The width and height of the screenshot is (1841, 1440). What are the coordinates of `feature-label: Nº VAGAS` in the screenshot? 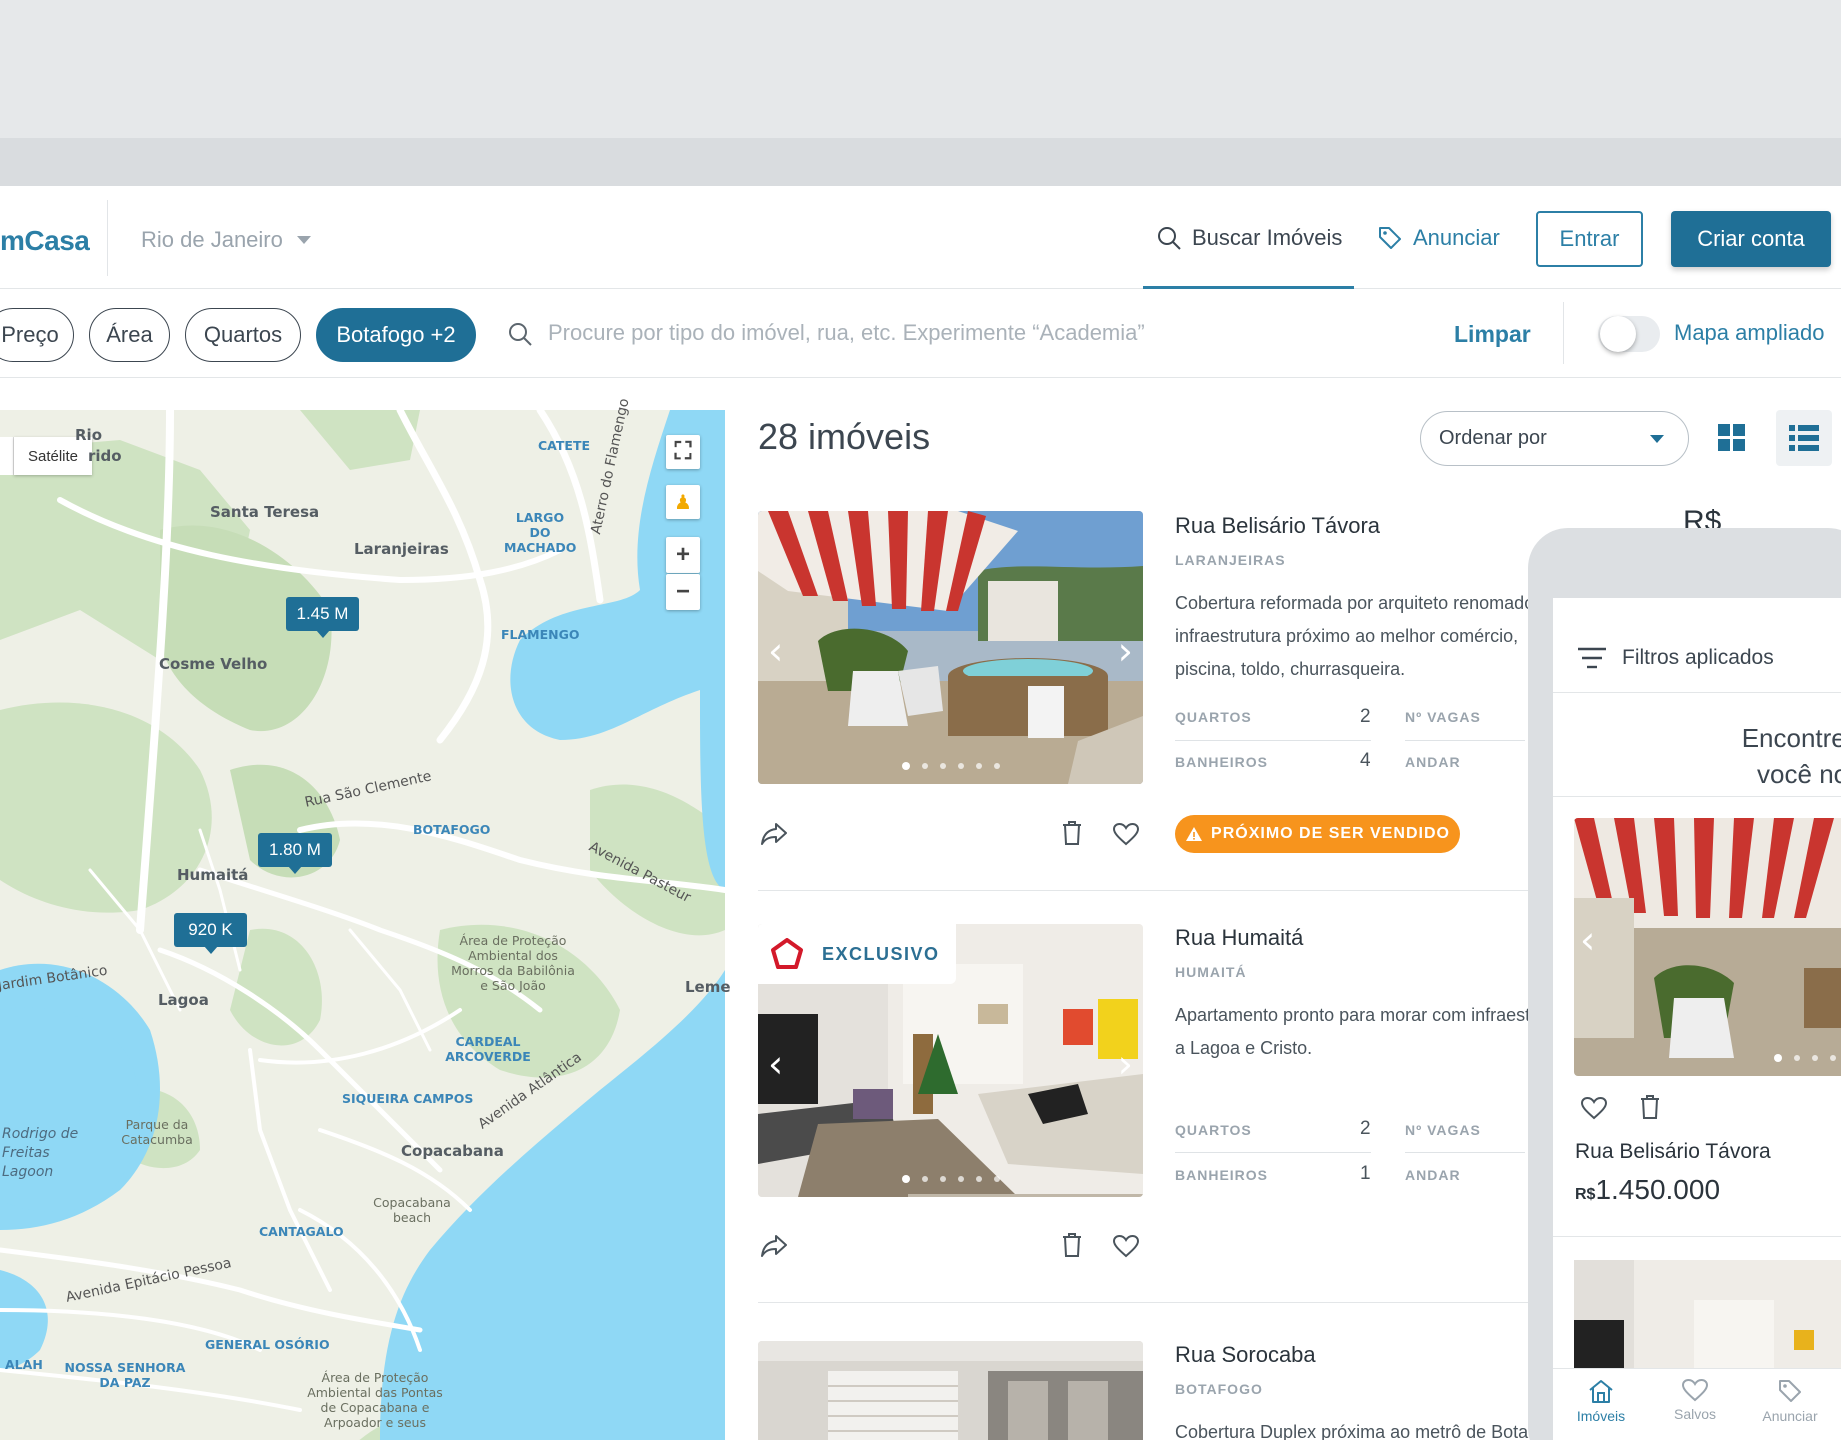 It's located at (1443, 1130).